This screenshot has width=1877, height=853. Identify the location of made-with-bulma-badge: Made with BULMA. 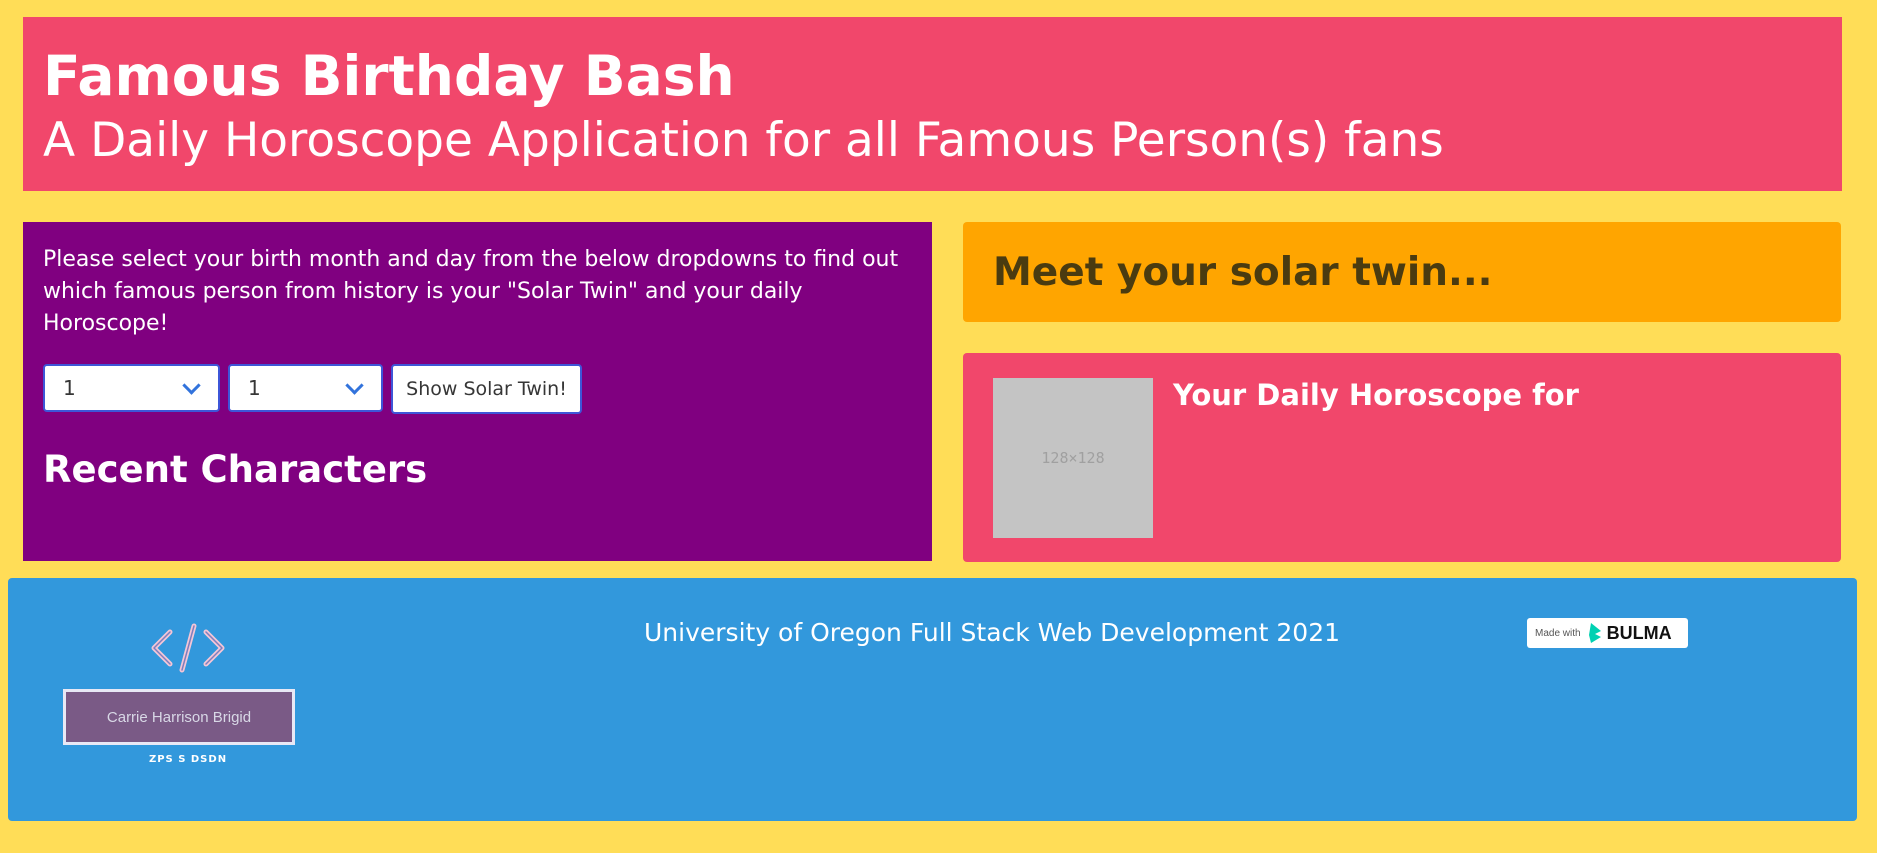
(1607, 633).